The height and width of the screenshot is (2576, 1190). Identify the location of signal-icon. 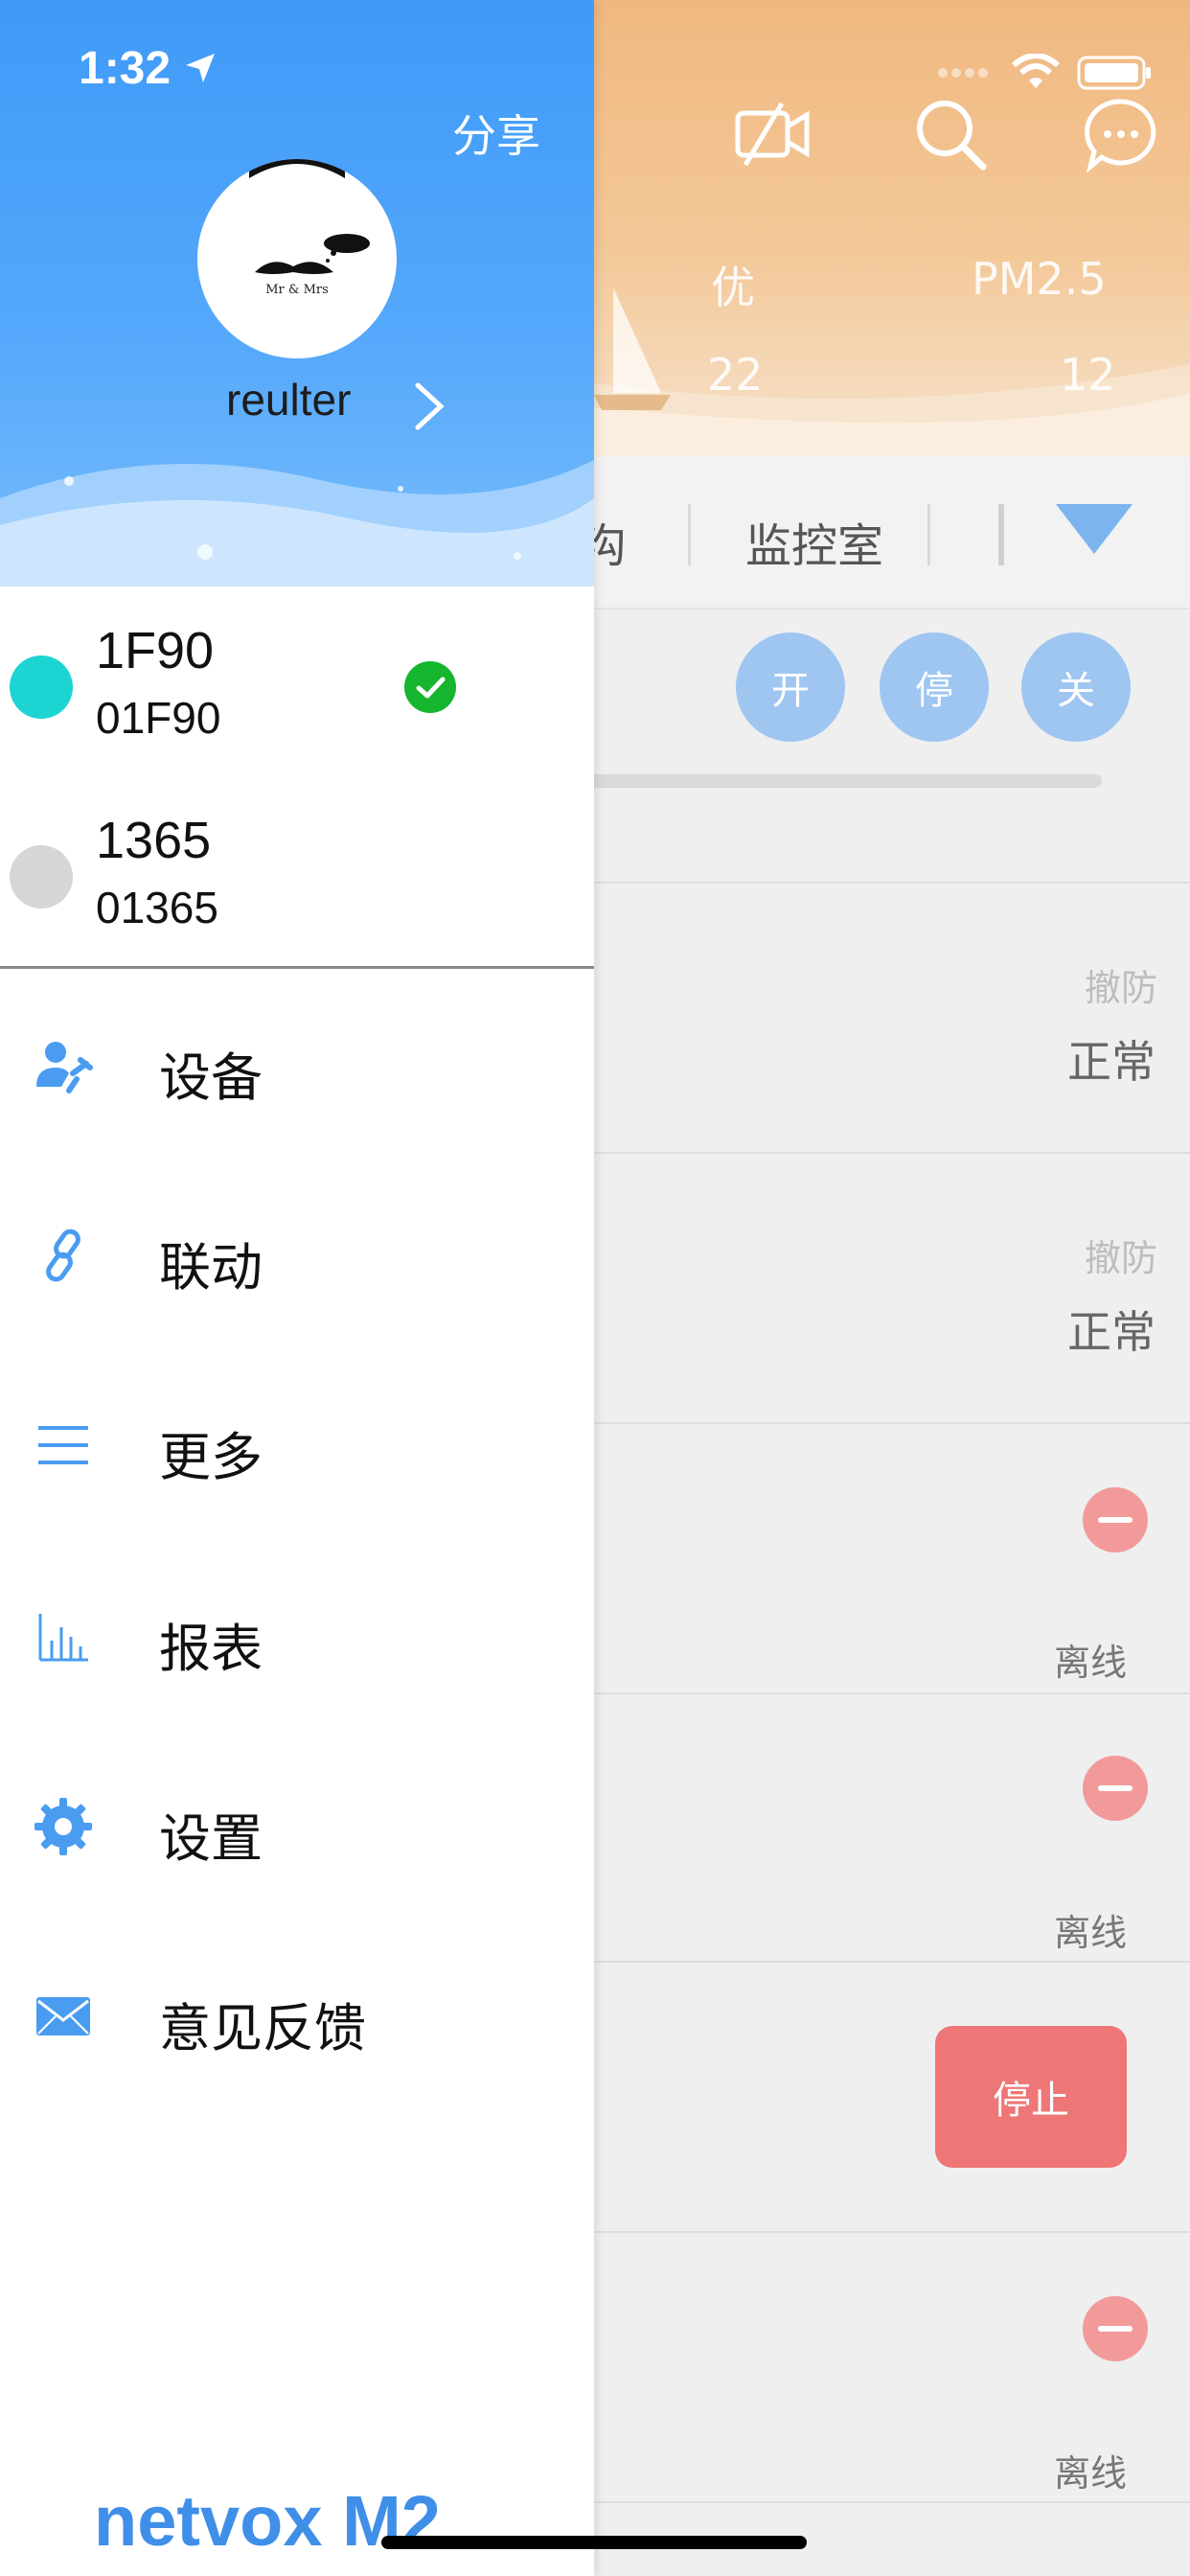
(963, 73).